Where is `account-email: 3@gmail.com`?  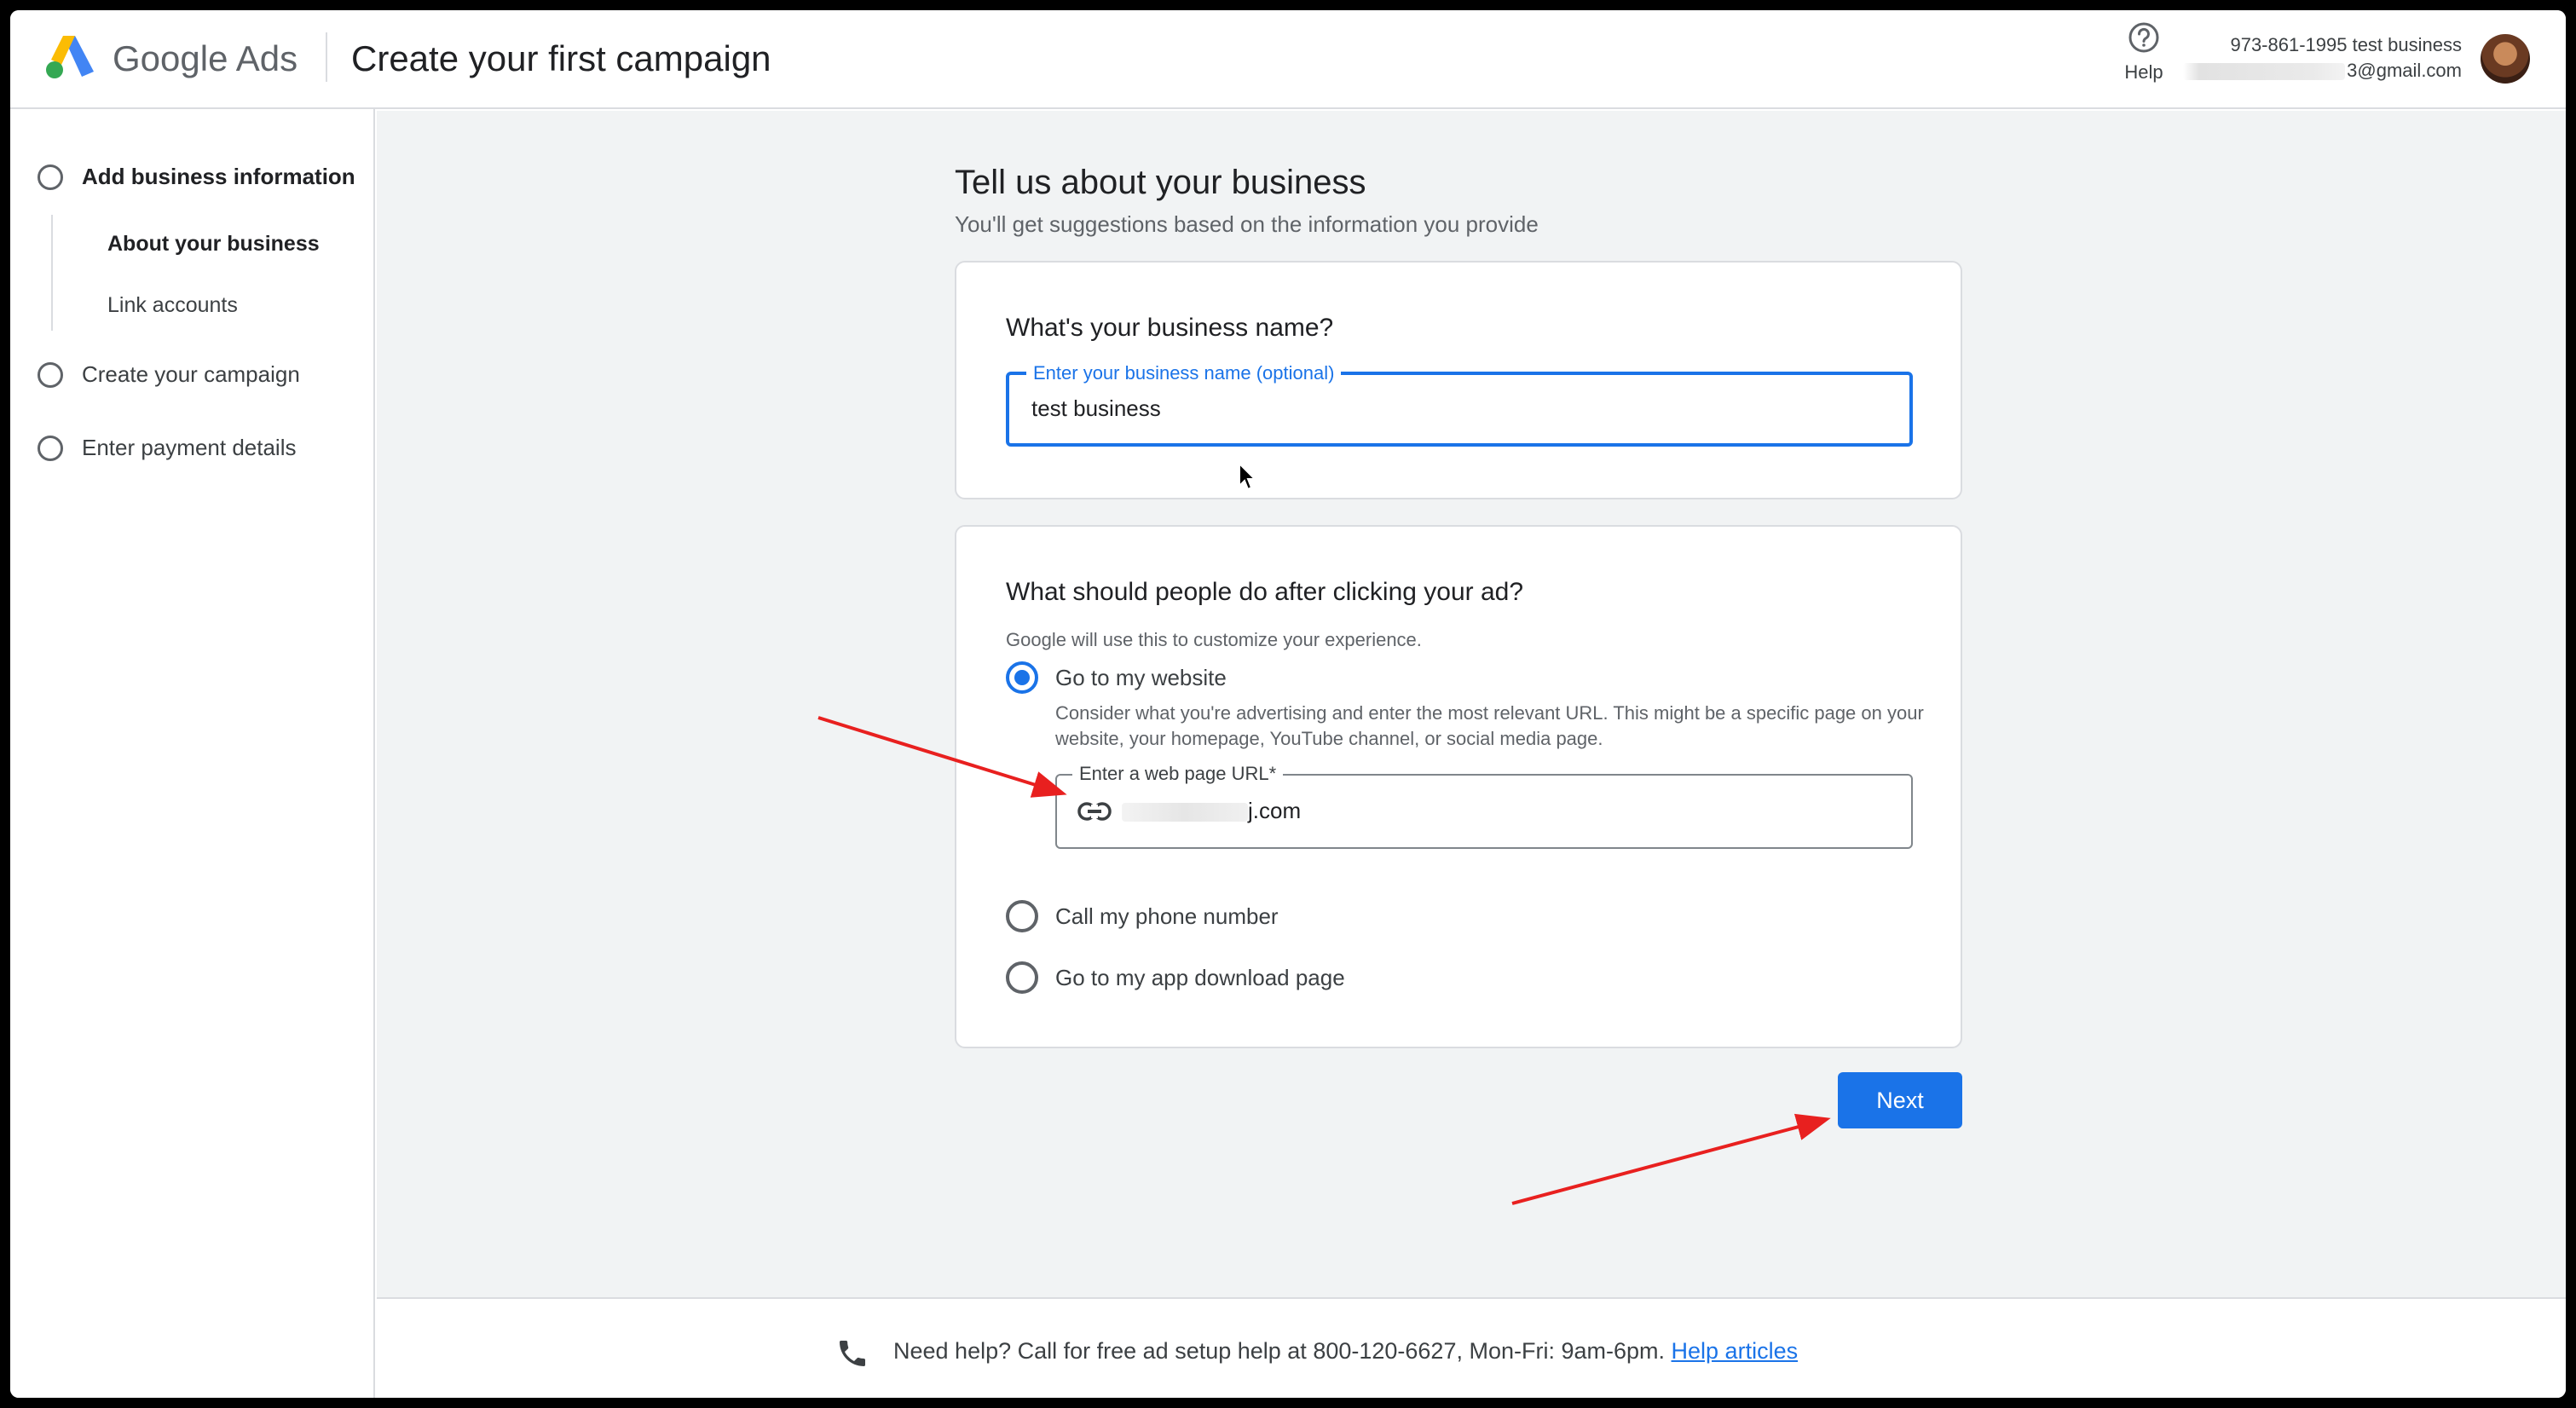 account-email: 3@gmail.com is located at coordinates (2322, 71).